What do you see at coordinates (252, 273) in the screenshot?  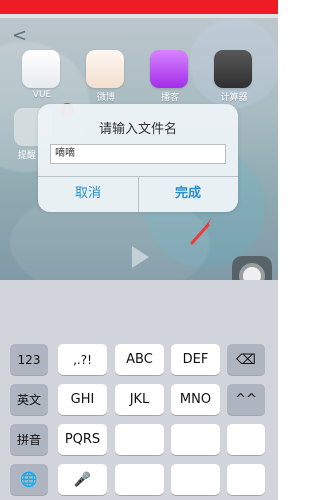 I see `assistive-touch-center` at bounding box center [252, 273].